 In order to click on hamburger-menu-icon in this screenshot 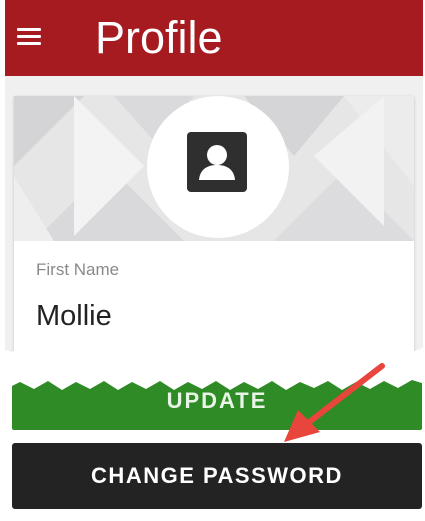, I will do `click(31, 37)`.